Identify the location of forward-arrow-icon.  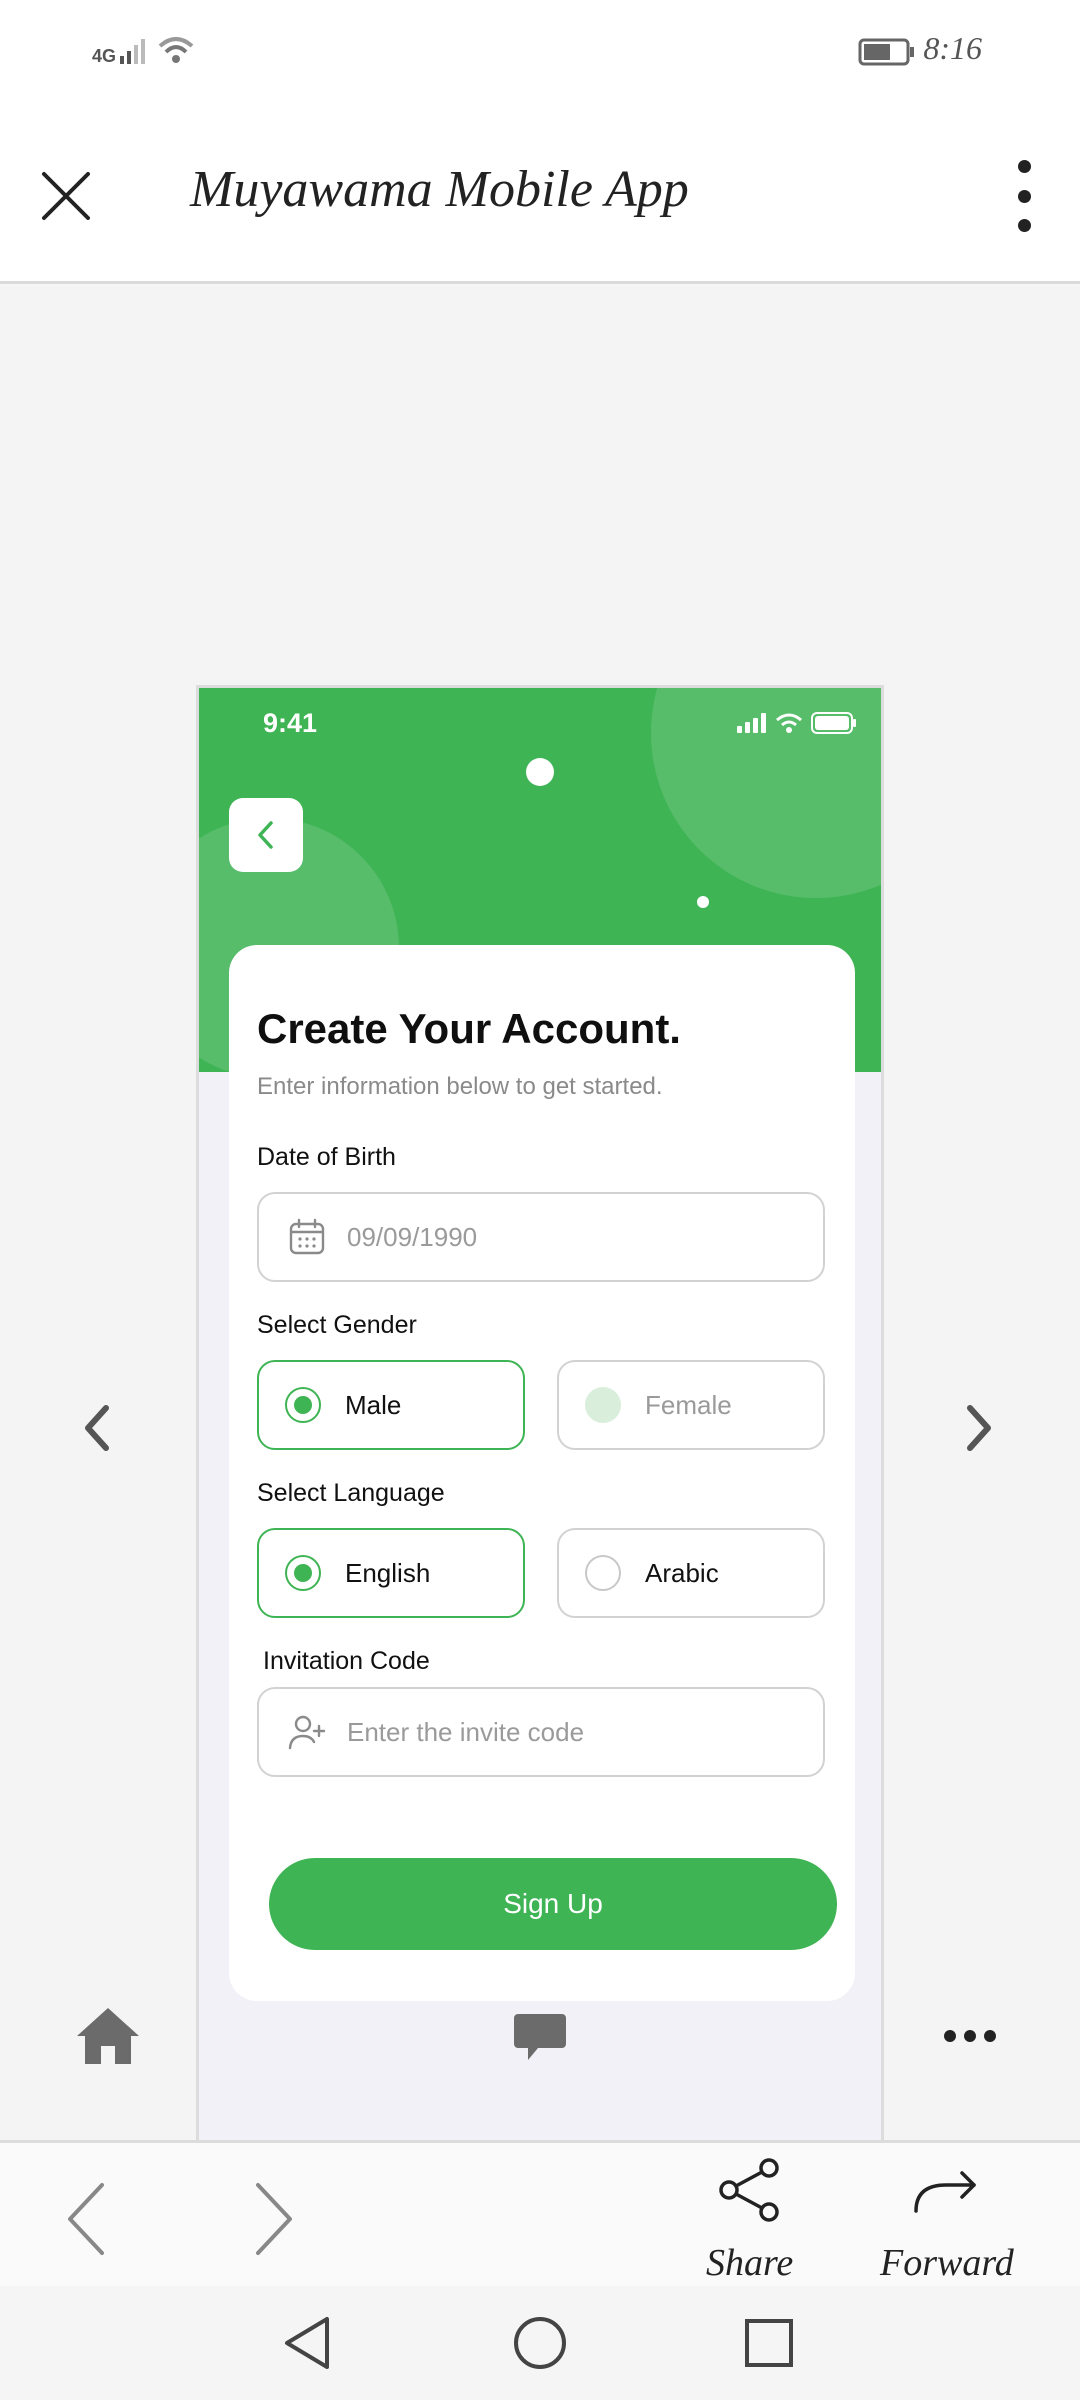
(945, 2192).